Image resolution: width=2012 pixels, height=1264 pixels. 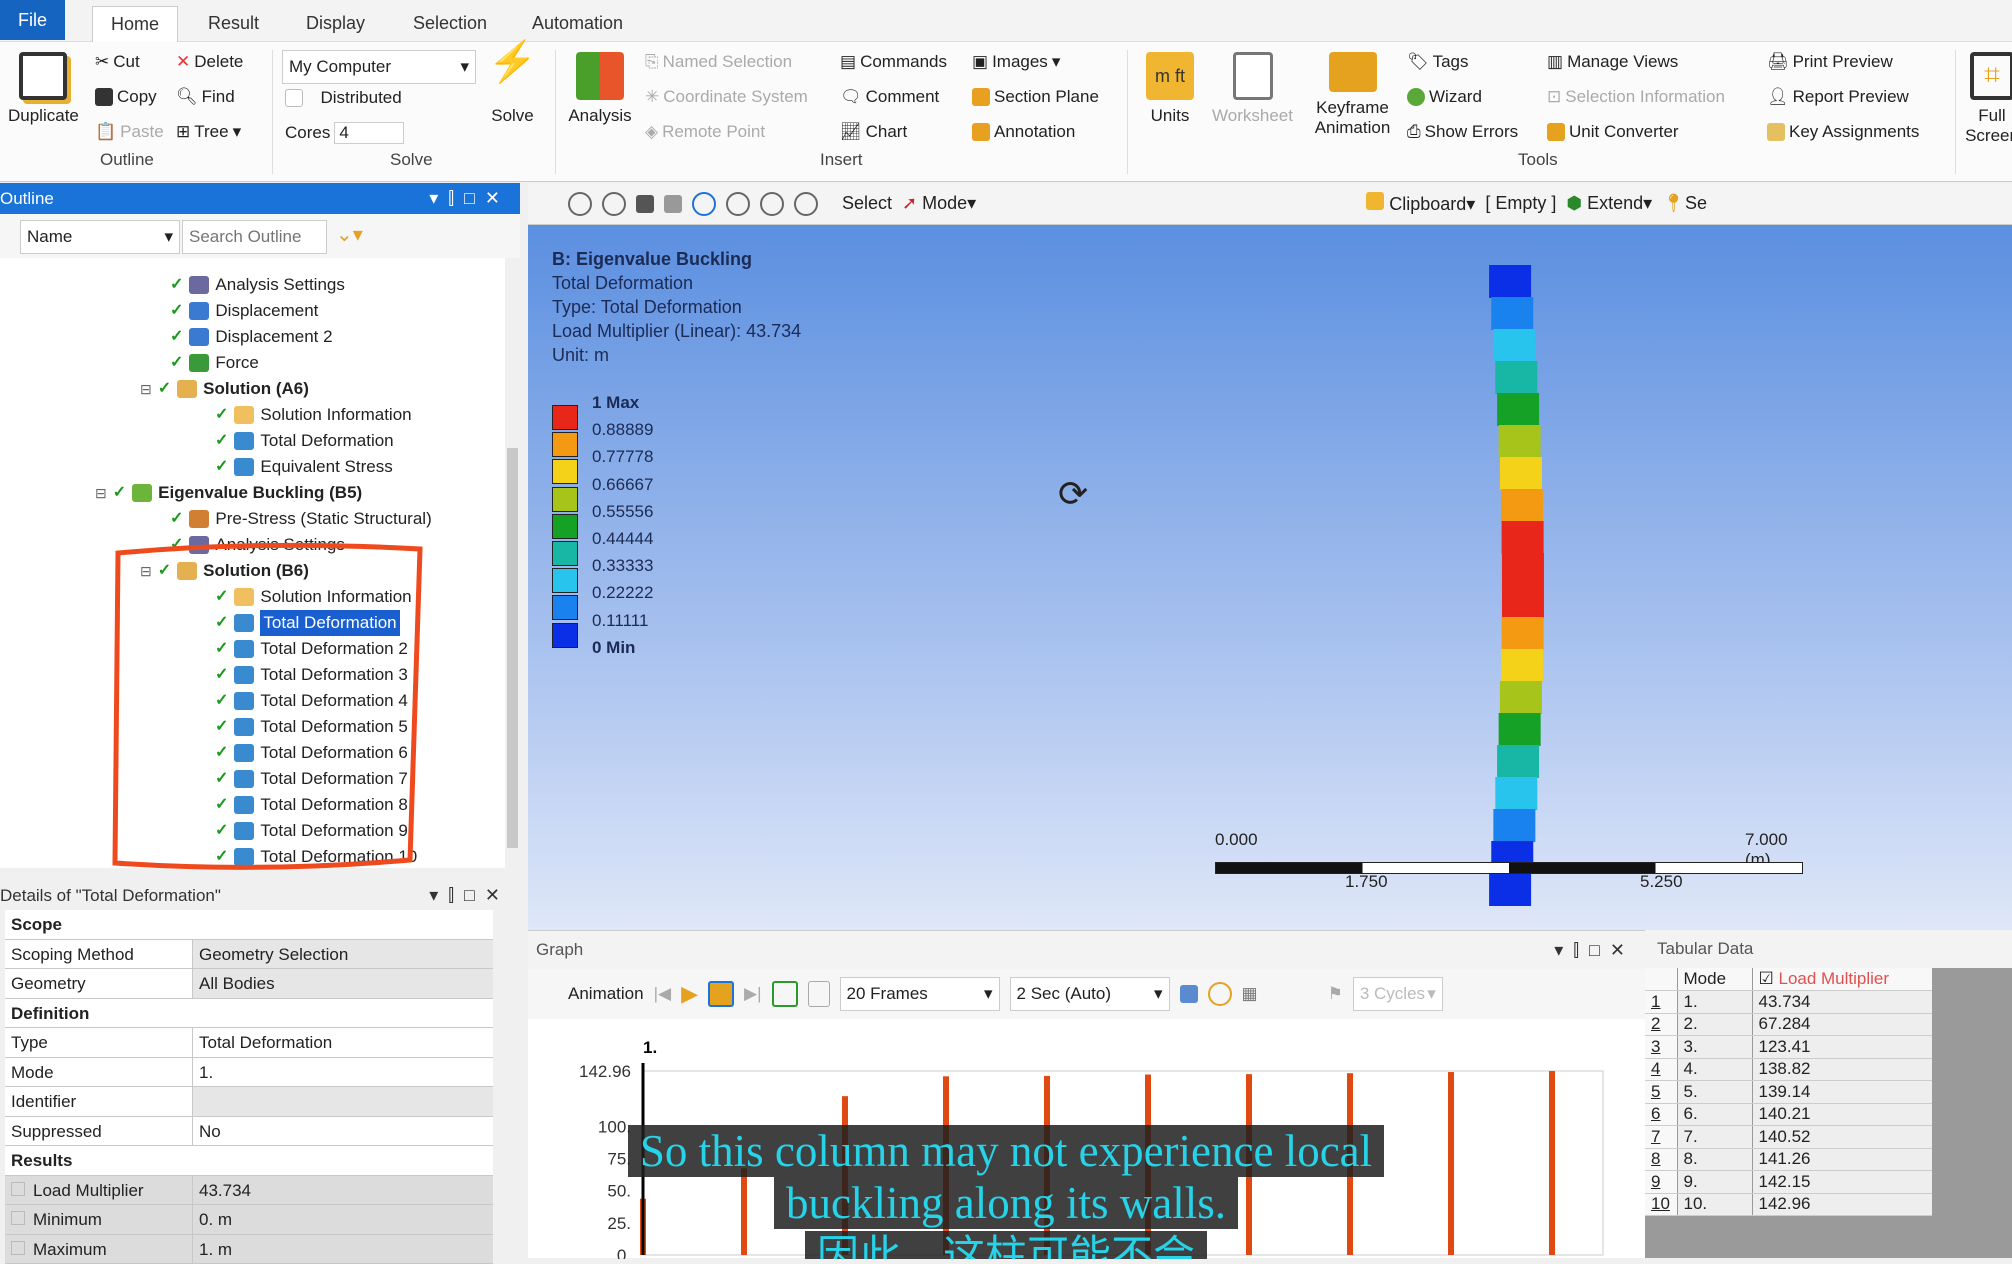 What do you see at coordinates (257, 285) in the screenshot?
I see `tree-item: ✓Analysis Settings` at bounding box center [257, 285].